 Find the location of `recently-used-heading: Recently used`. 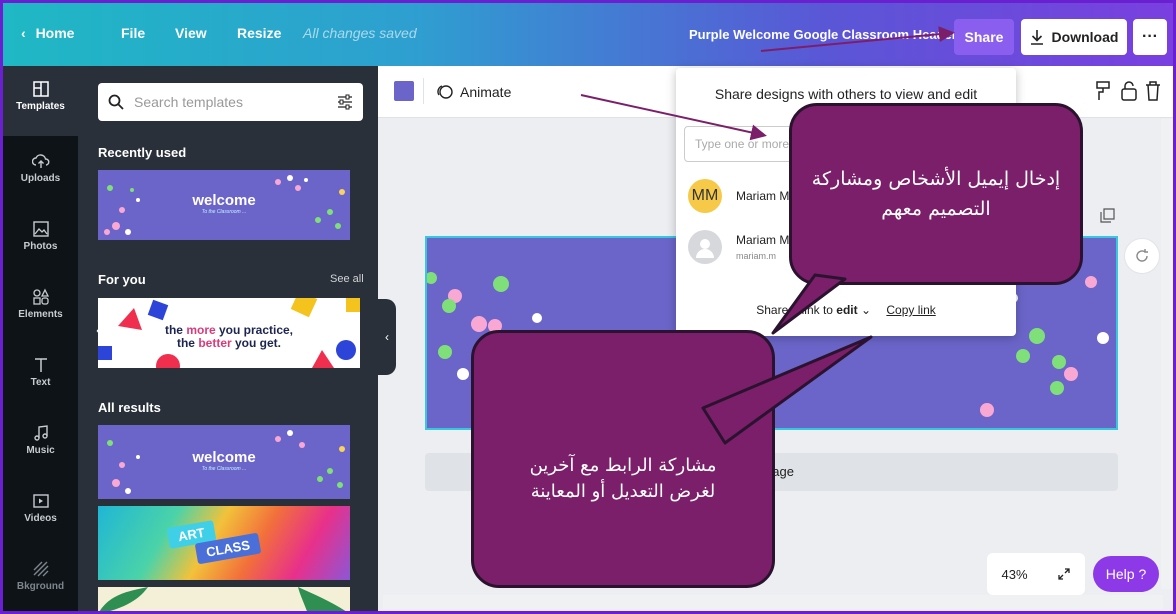

recently-used-heading: Recently used is located at coordinates (142, 152).